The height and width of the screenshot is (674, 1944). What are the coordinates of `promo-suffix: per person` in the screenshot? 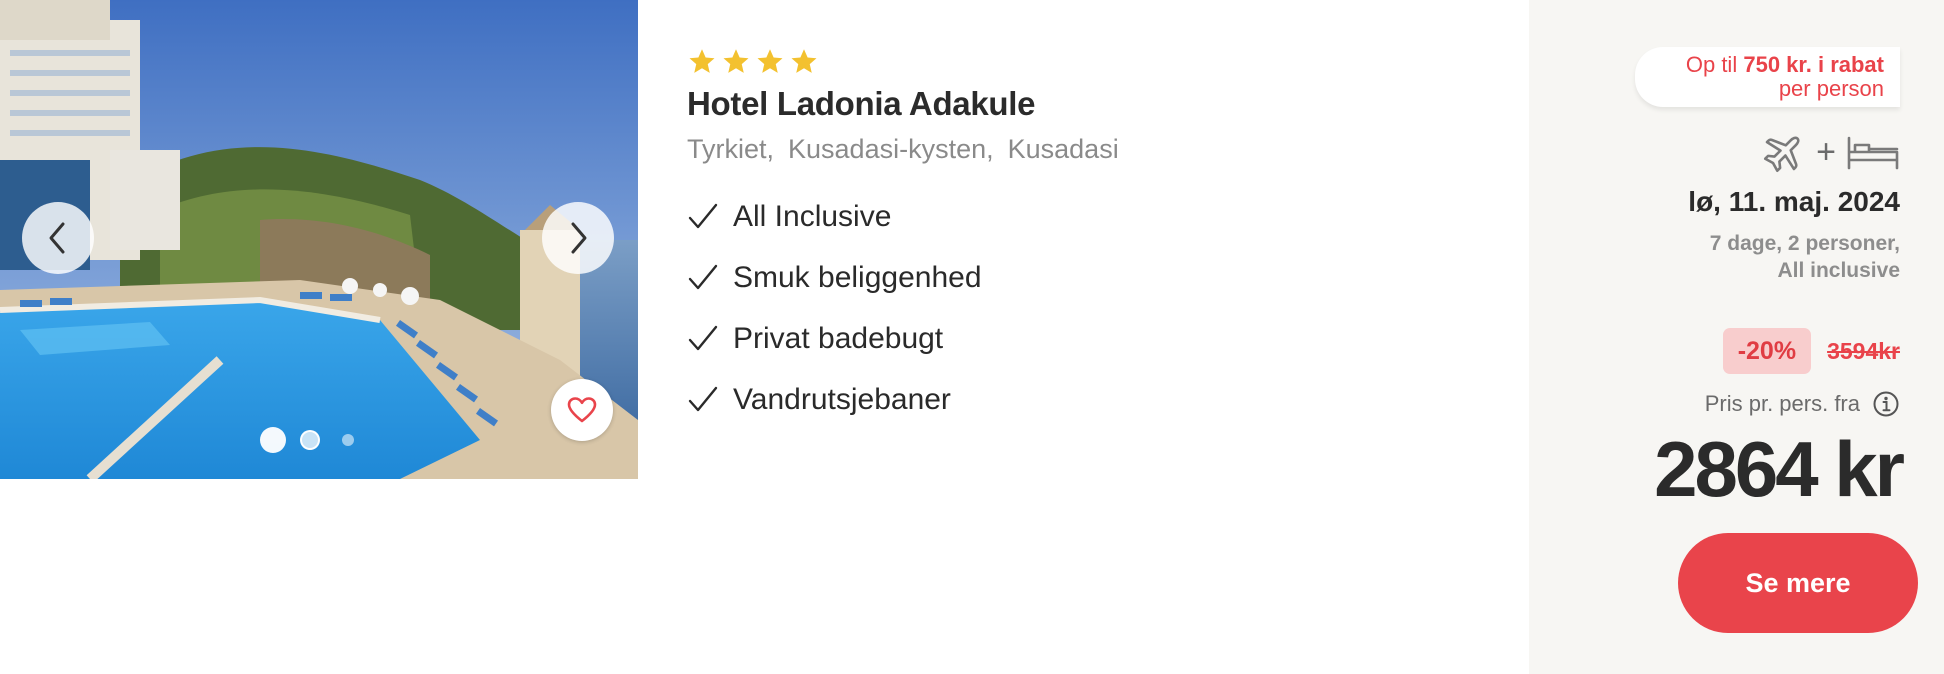 It's located at (1831, 88).